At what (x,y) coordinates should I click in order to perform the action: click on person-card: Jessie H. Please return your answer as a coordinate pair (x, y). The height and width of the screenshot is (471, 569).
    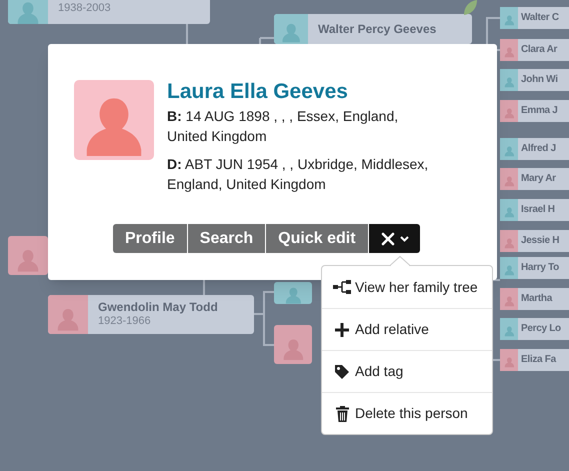
    Looking at the image, I should click on (534, 241).